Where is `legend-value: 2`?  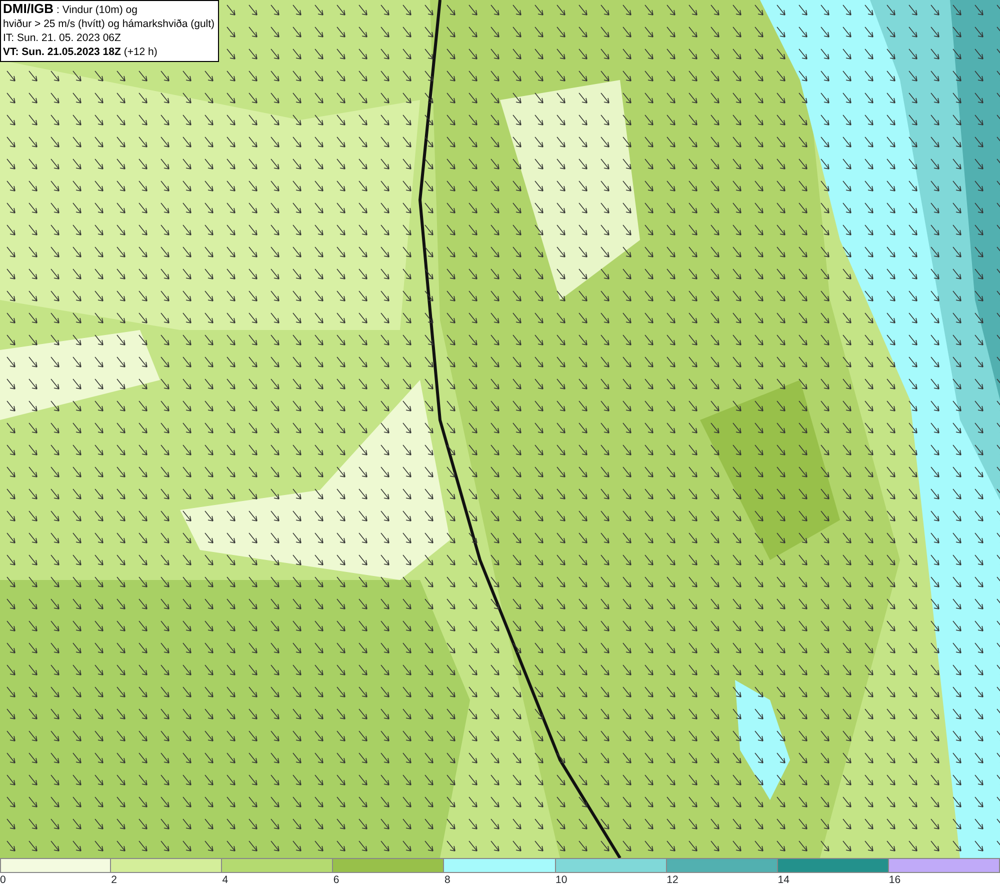
legend-value: 2 is located at coordinates (113, 880).